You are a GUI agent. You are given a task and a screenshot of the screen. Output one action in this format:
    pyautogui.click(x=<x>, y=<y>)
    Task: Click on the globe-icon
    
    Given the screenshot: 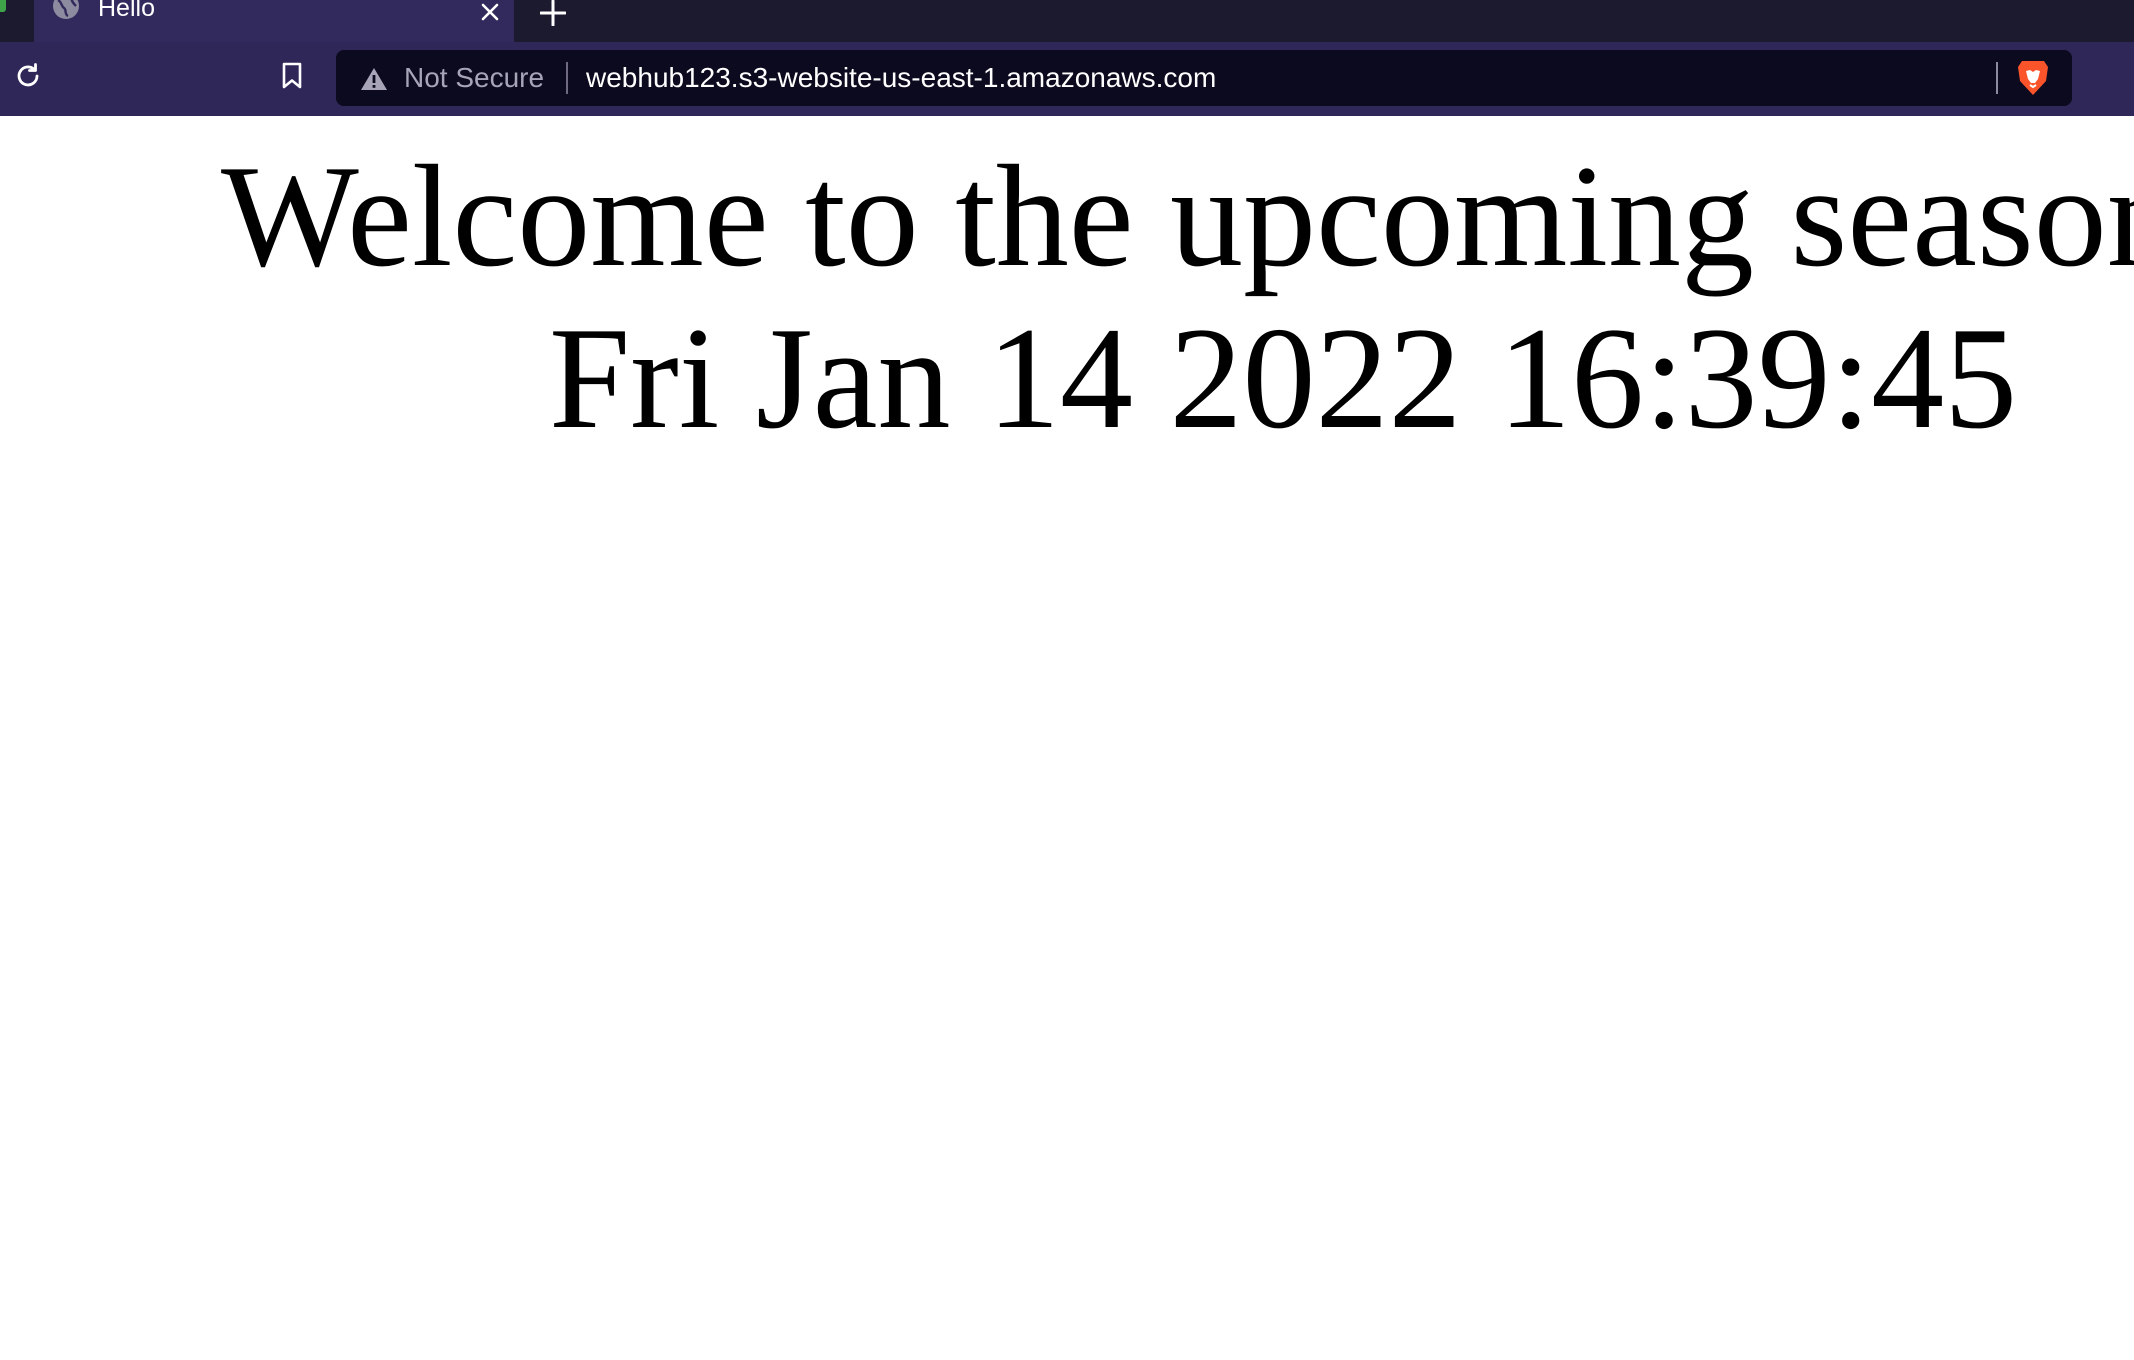 What is the action you would take?
    pyautogui.click(x=66, y=12)
    